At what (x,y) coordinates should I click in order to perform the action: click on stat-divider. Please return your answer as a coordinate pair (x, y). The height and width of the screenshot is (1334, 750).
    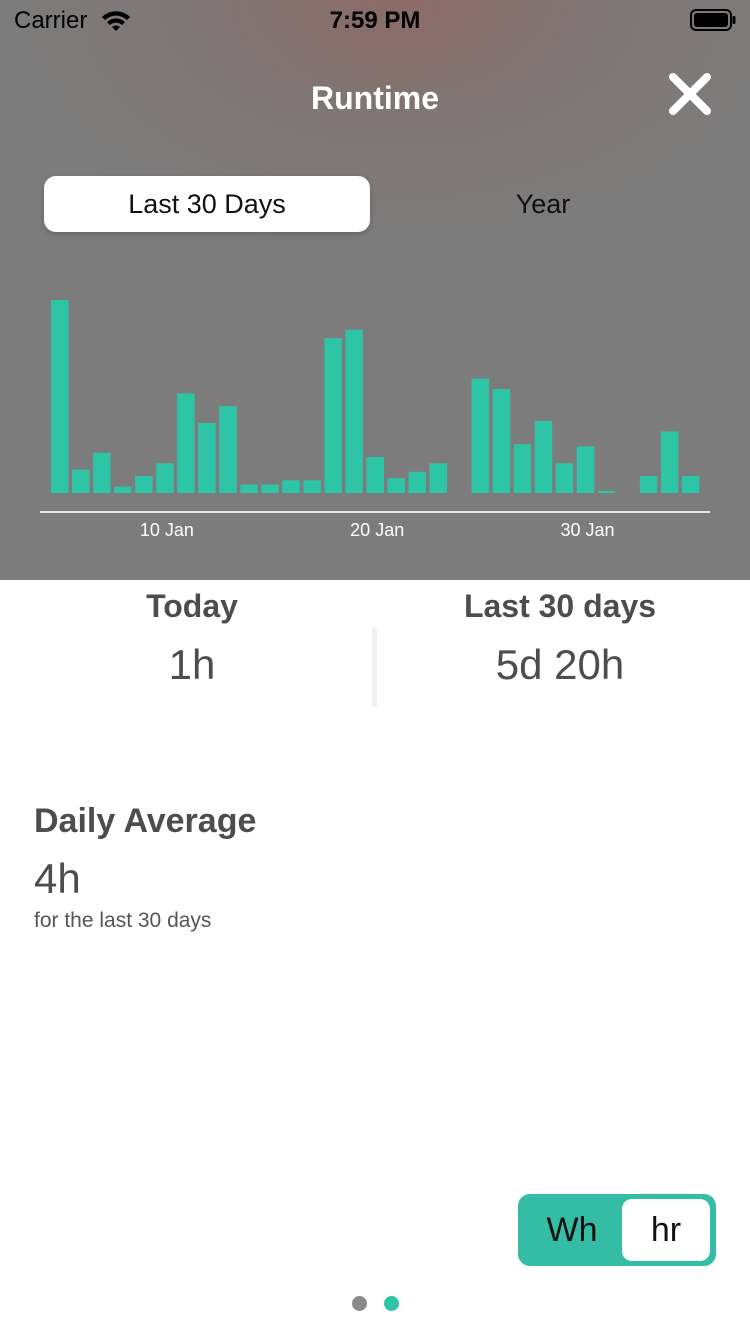
    Looking at the image, I should click on (374, 667).